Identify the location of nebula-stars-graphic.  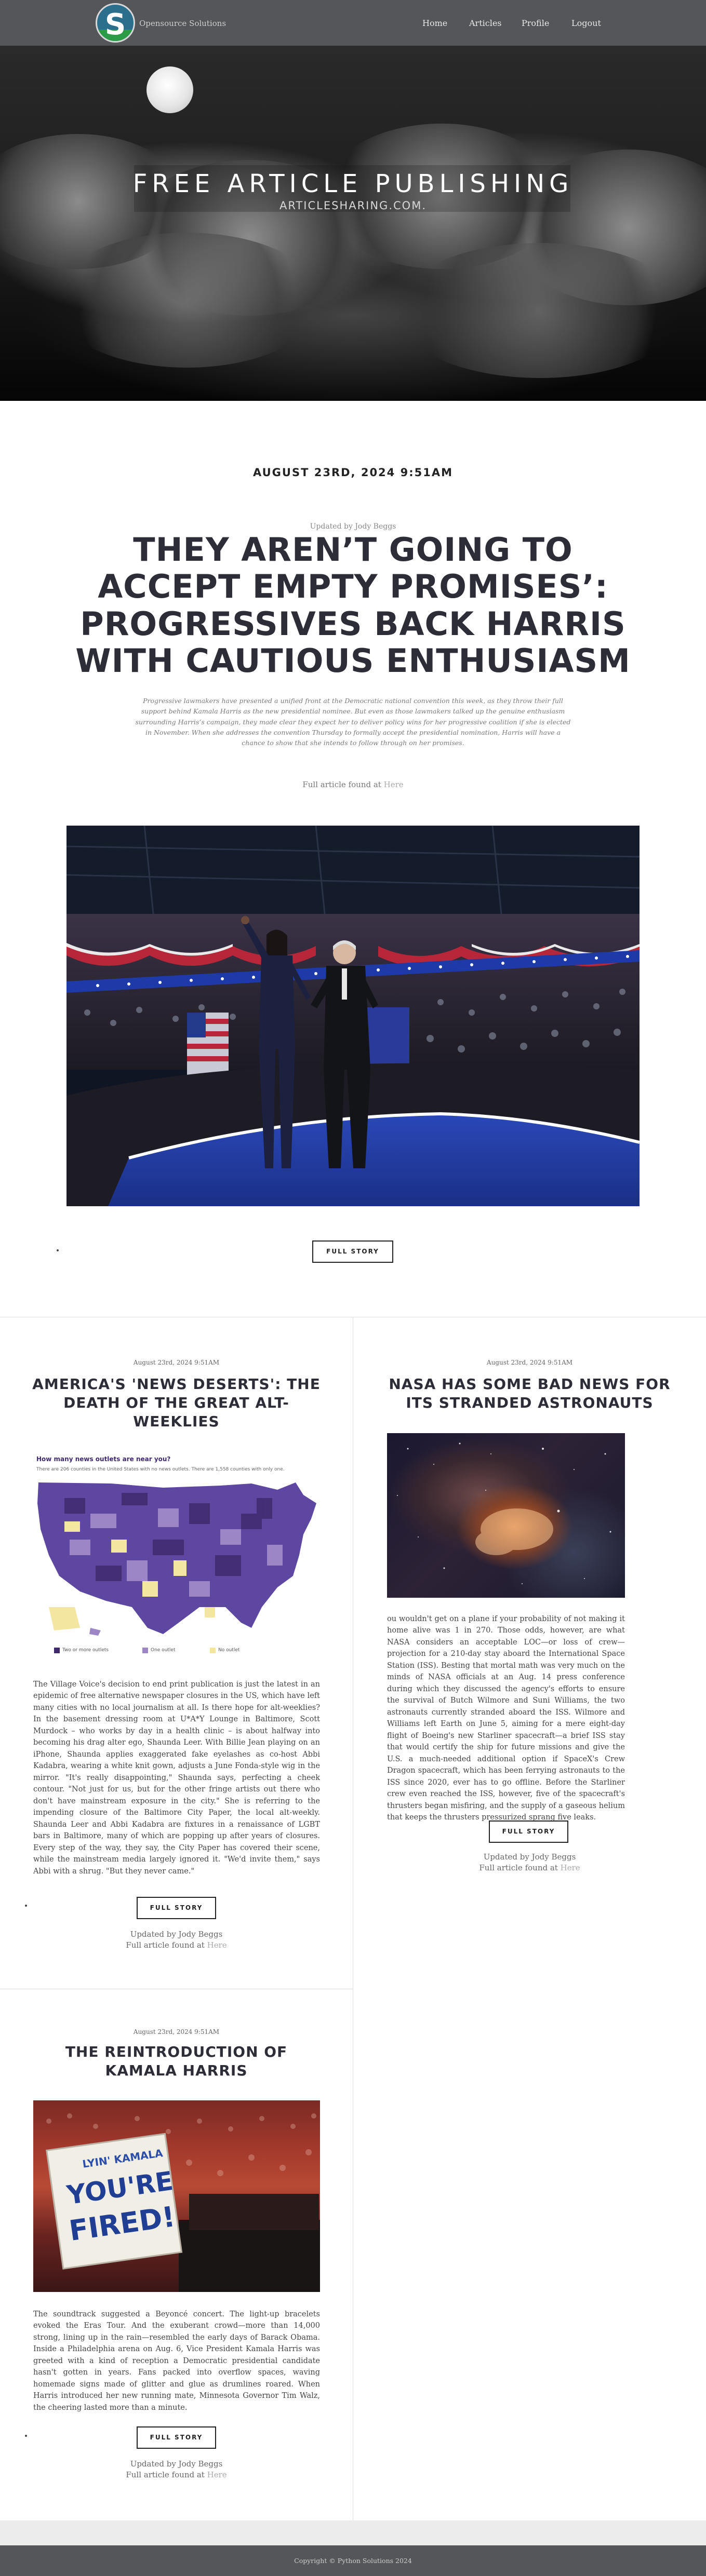
(504, 1513).